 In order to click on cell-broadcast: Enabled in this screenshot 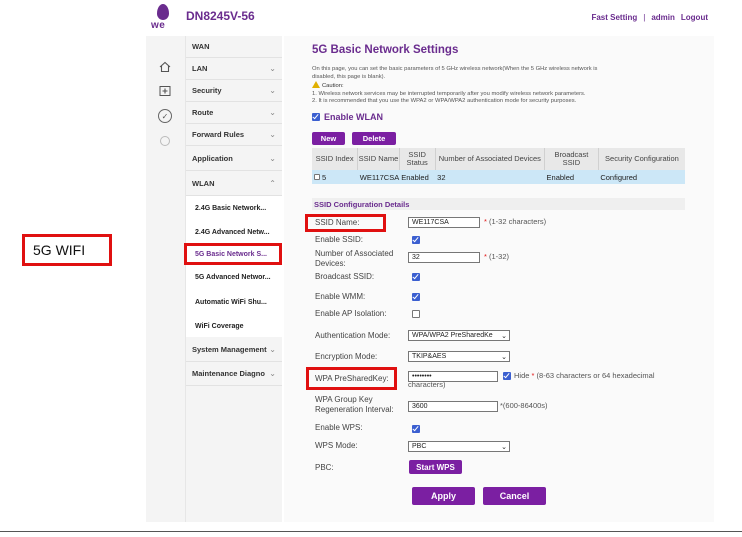, I will do `click(571, 177)`.